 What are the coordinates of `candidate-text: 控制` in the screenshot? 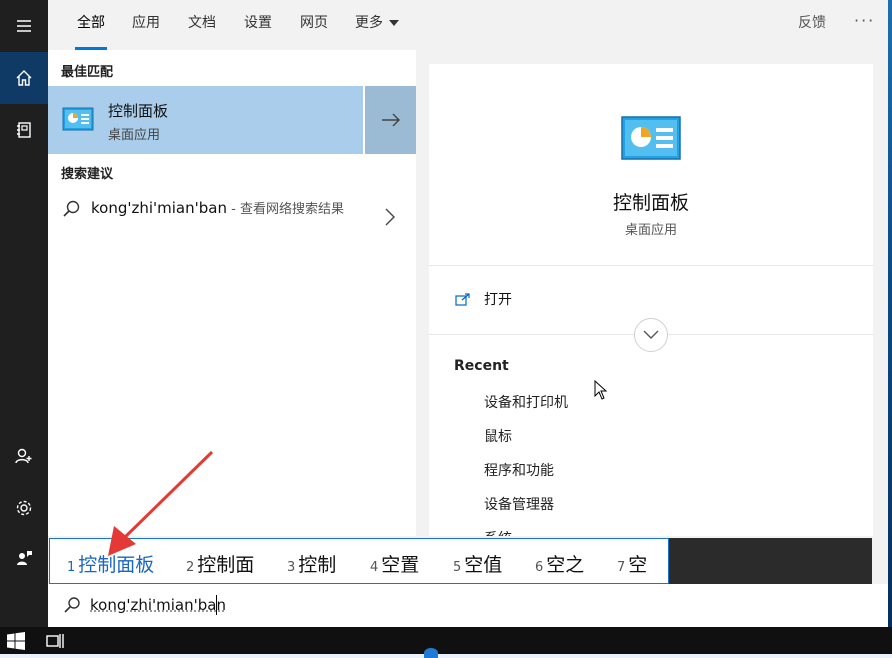 It's located at (317, 565).